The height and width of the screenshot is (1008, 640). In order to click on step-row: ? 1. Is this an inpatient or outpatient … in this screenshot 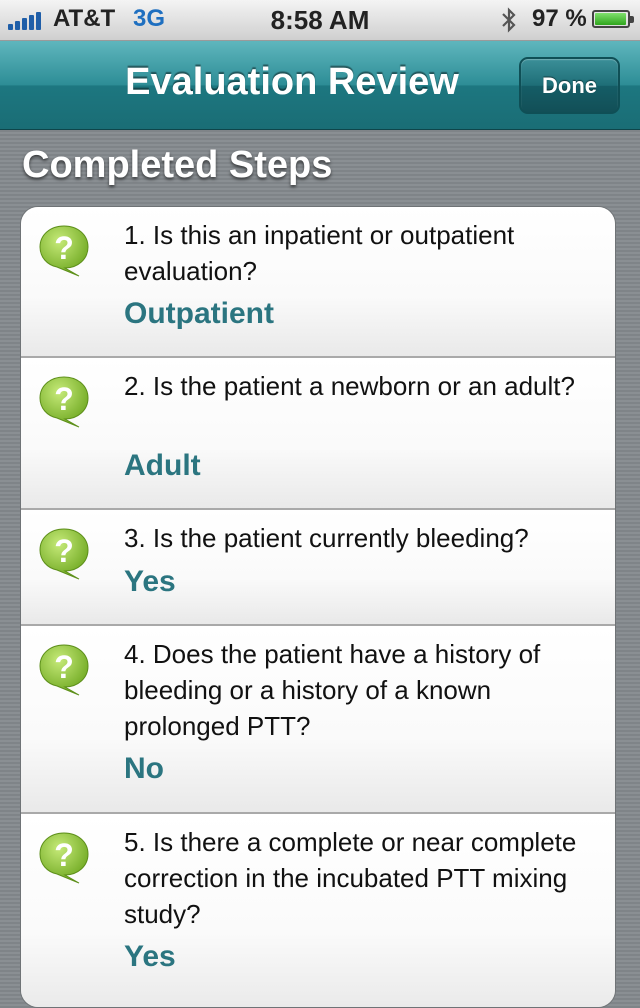, I will do `click(318, 282)`.